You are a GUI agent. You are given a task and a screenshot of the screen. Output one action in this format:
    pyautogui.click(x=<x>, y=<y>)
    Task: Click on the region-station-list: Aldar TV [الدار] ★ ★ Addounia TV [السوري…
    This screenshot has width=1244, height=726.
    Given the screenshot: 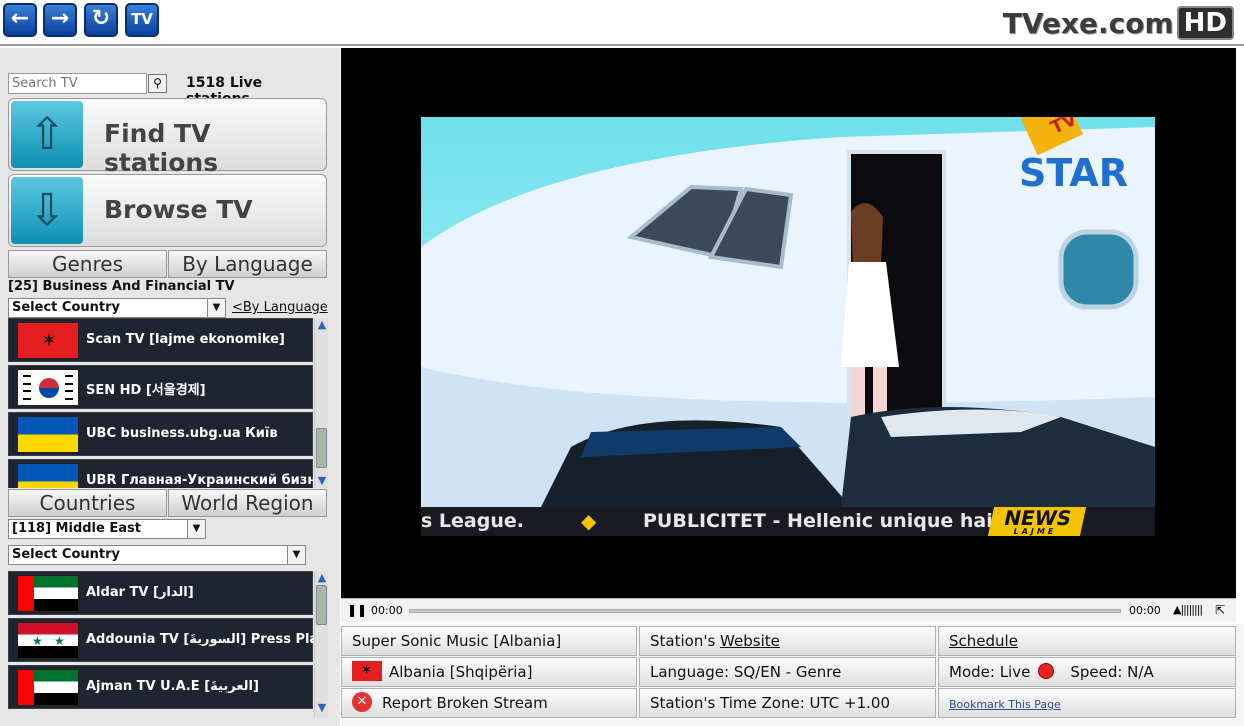 What is the action you would take?
    pyautogui.click(x=168, y=644)
    